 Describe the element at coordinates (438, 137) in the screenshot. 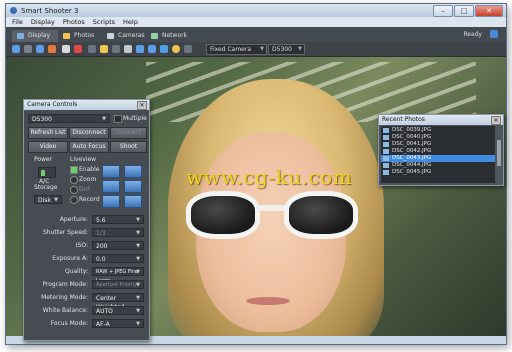

I see `list-item: DSC_0040.JPG` at that location.